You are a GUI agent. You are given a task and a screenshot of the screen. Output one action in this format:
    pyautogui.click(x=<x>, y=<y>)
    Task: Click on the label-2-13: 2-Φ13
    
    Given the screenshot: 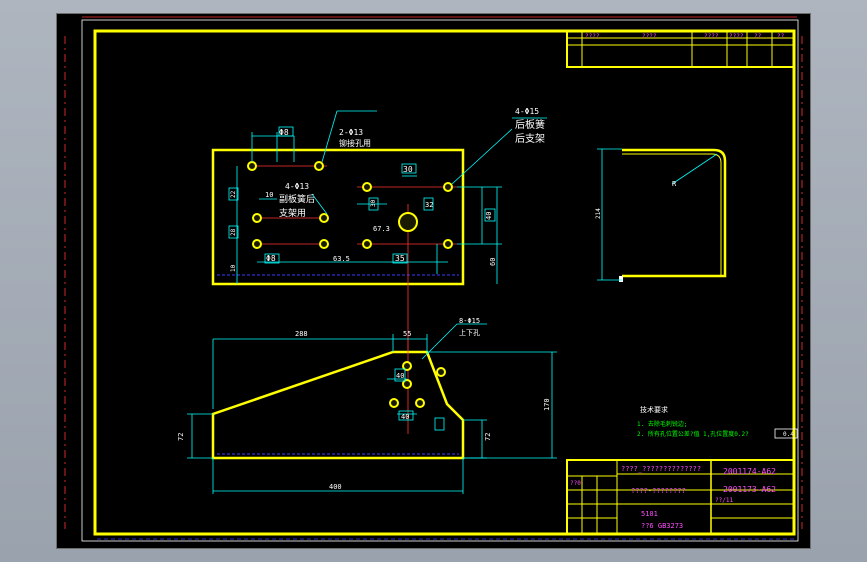 What is the action you would take?
    pyautogui.click(x=351, y=132)
    